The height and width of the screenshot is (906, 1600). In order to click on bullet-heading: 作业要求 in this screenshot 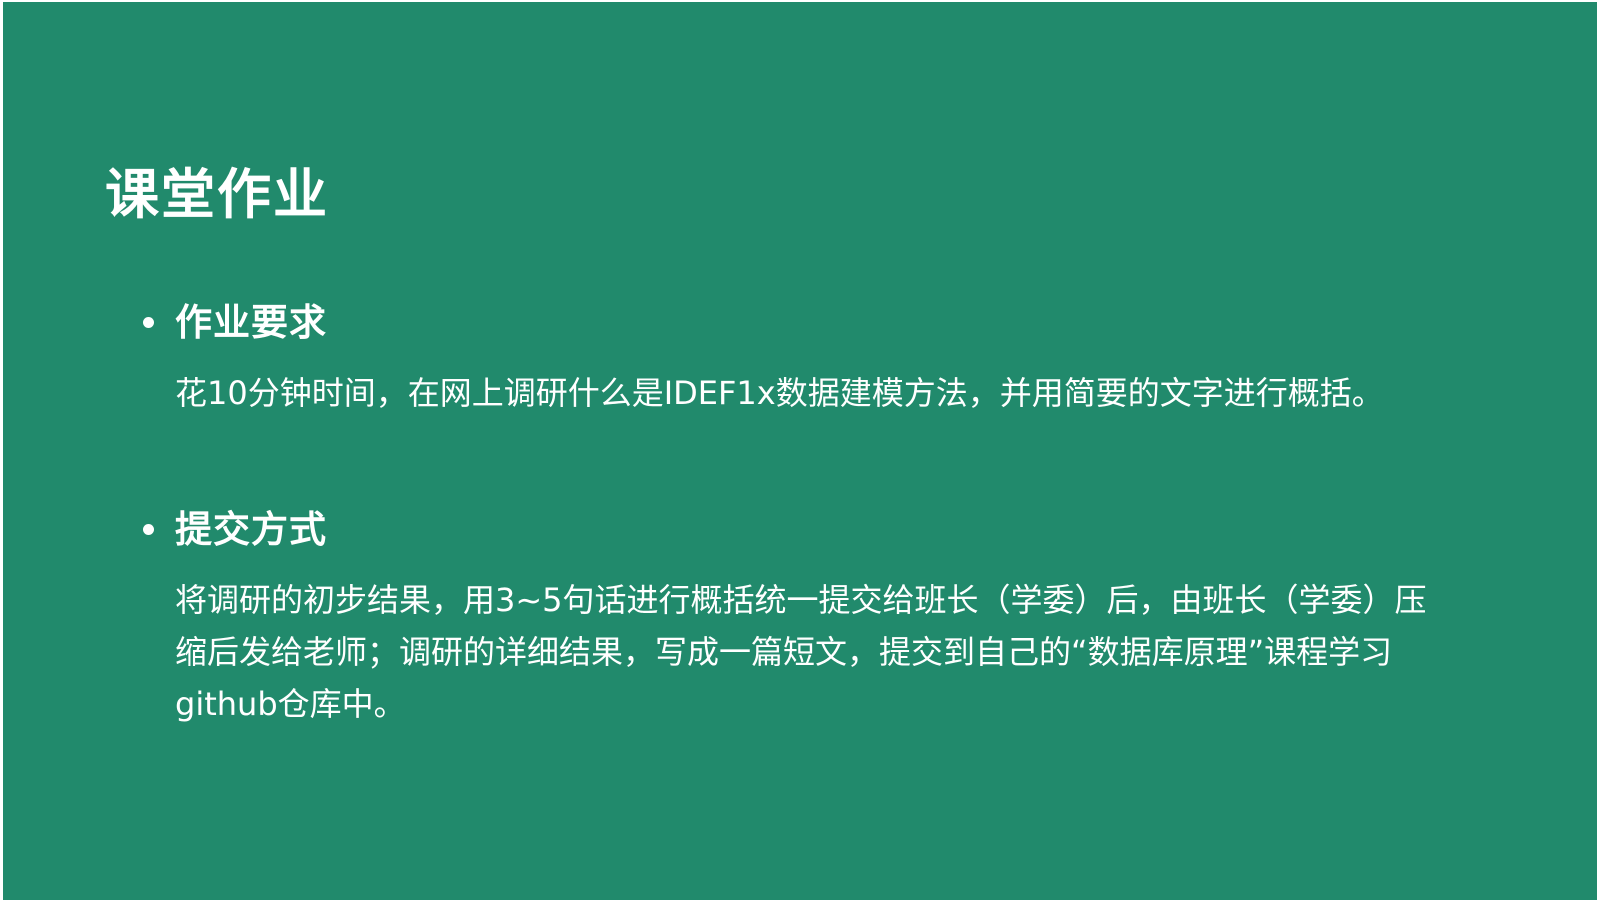, I will do `click(251, 322)`.